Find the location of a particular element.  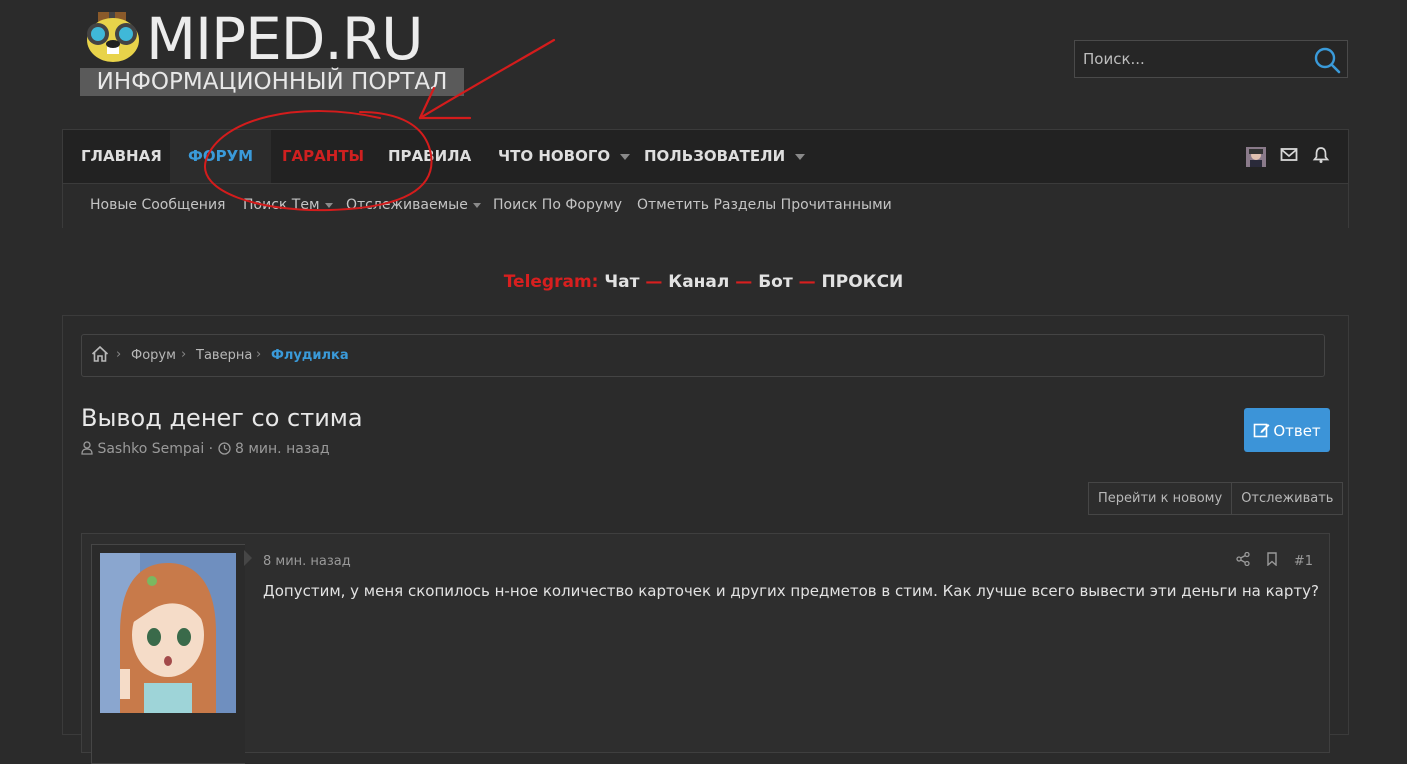

search-box is located at coordinates (1211, 59).